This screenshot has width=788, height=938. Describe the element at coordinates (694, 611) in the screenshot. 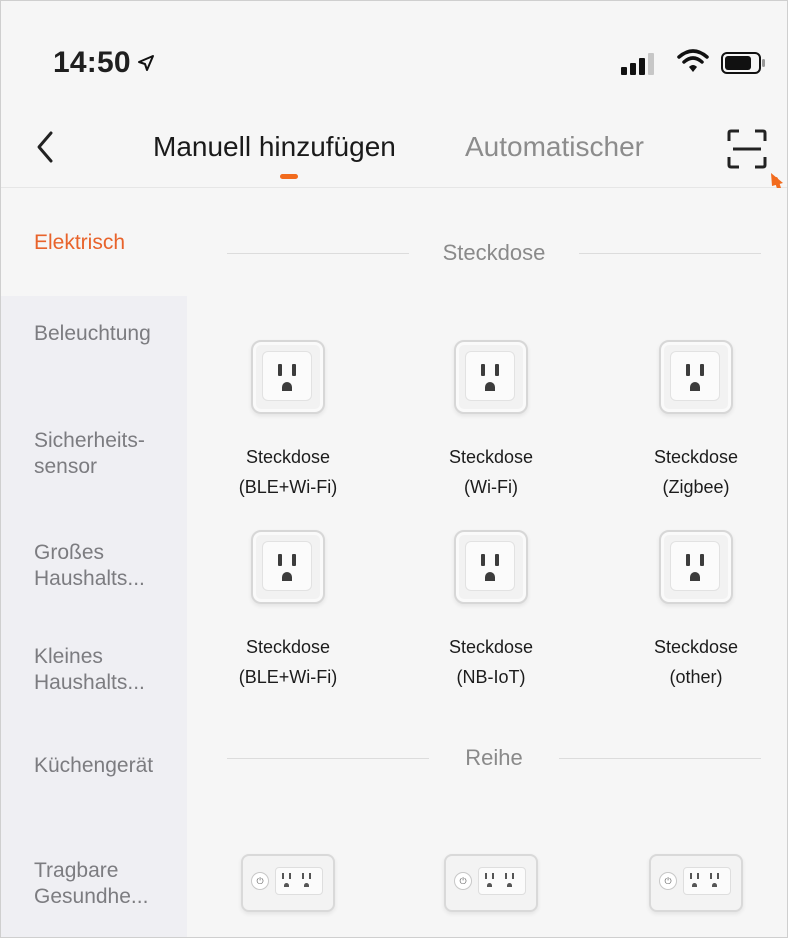

I see `device-card: Steckdose (other)` at that location.